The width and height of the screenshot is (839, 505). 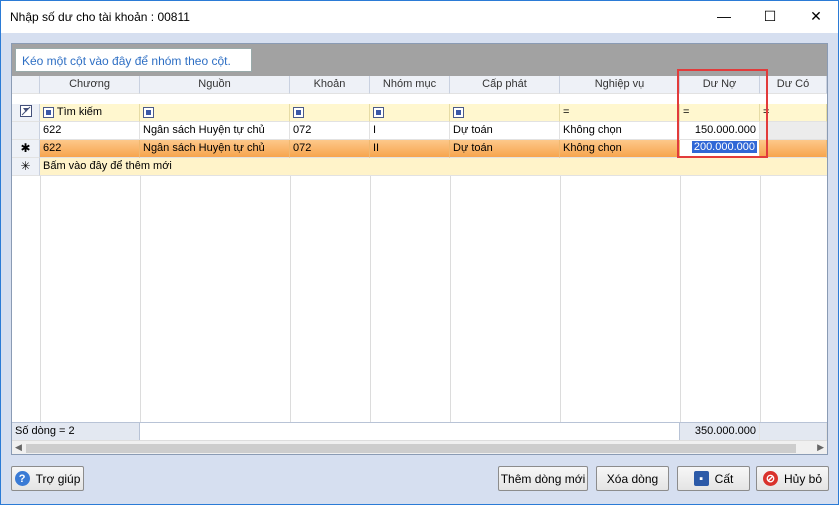 I want to click on row-indicator, so click(x=26, y=131).